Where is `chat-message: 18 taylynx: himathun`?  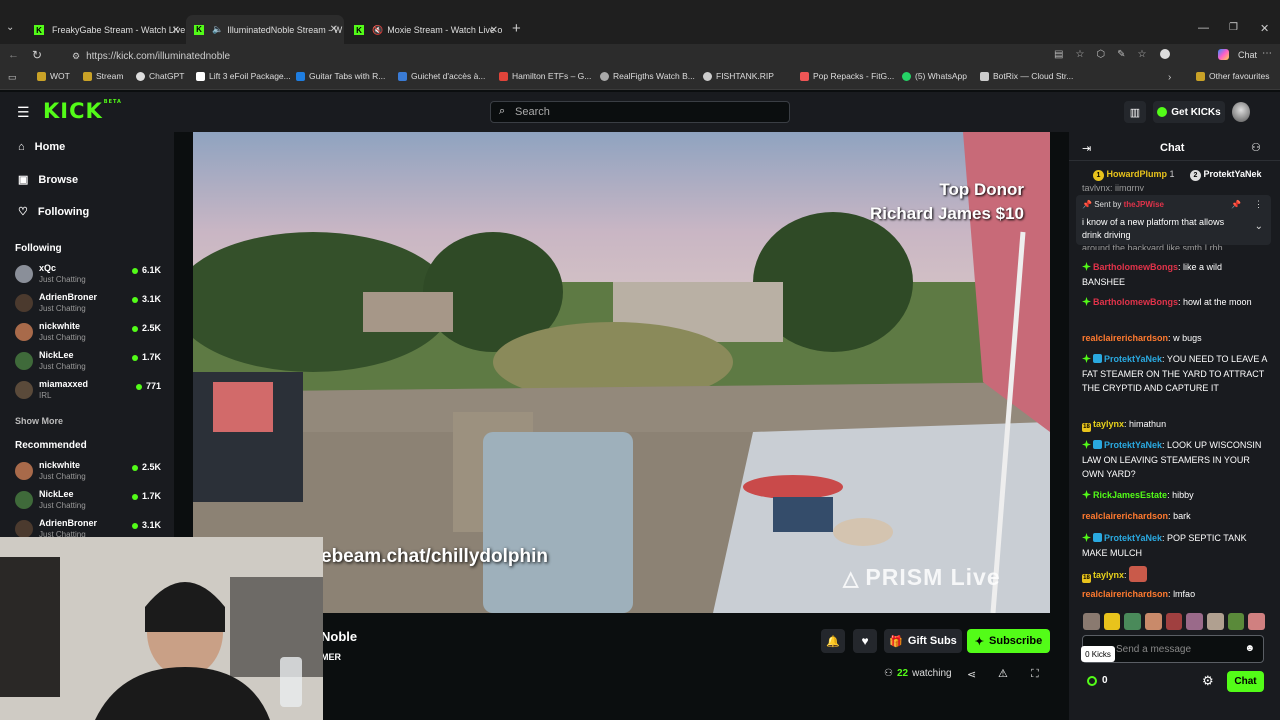 chat-message: 18 taylynx: himathun is located at coordinates (1174, 424).